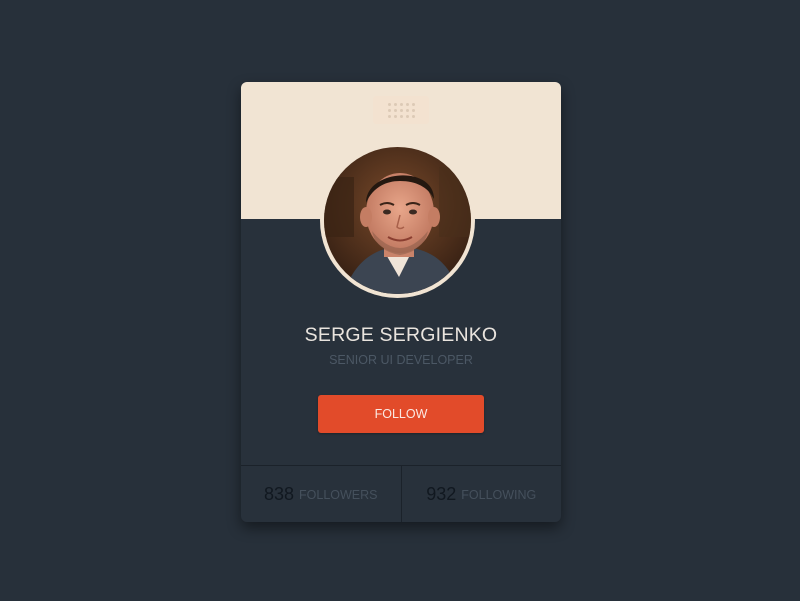 The image size is (800, 601). Describe the element at coordinates (401, 335) in the screenshot. I see `profile-name: SERGE SERGIENKO` at that location.